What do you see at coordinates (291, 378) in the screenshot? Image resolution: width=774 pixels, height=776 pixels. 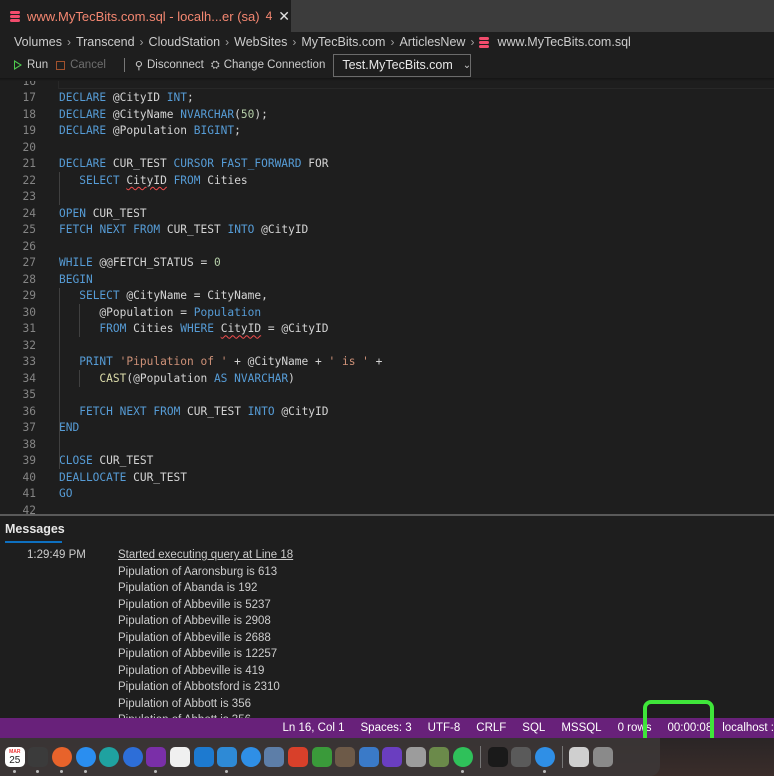 I see `code-token: )` at bounding box center [291, 378].